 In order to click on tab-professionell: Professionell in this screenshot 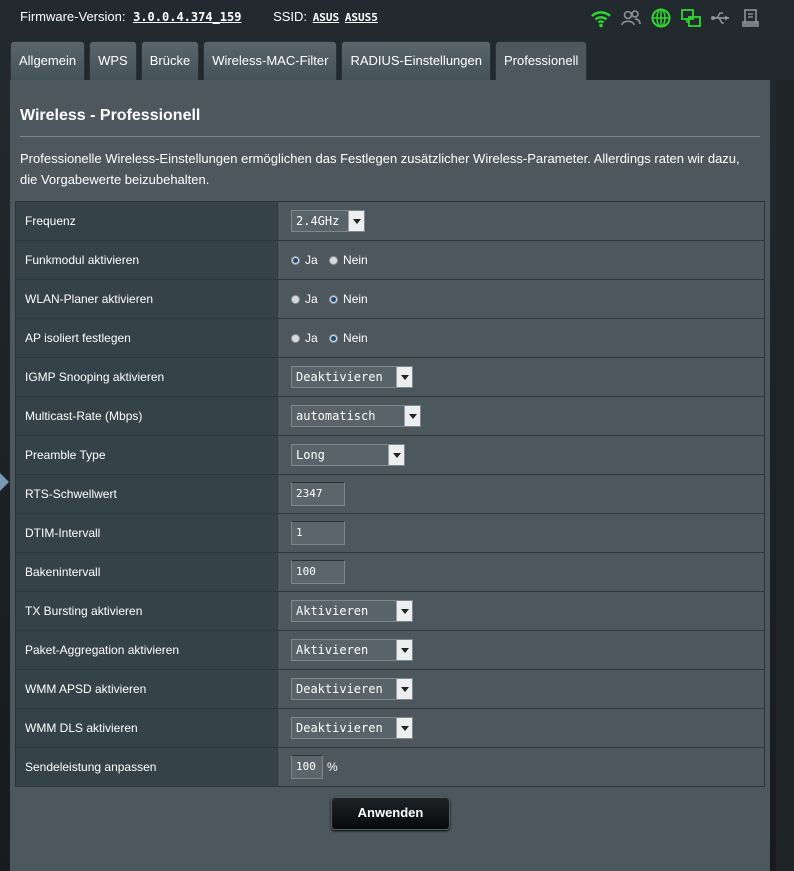, I will do `click(541, 60)`.